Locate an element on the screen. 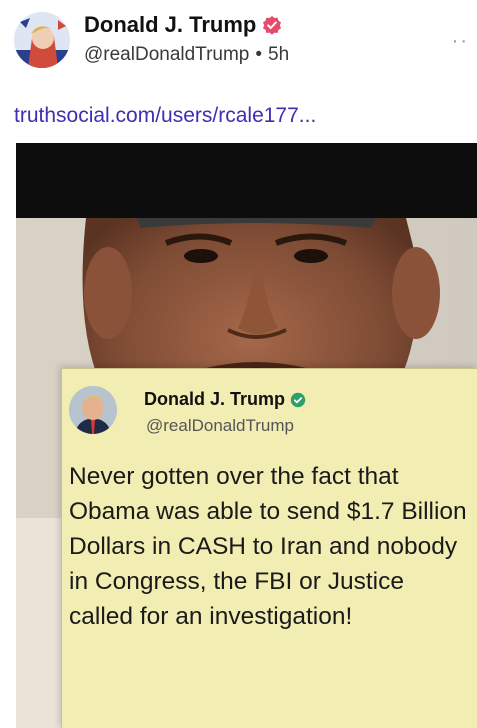  author-name-row: Donald J. Trump is located at coordinates (183, 25).